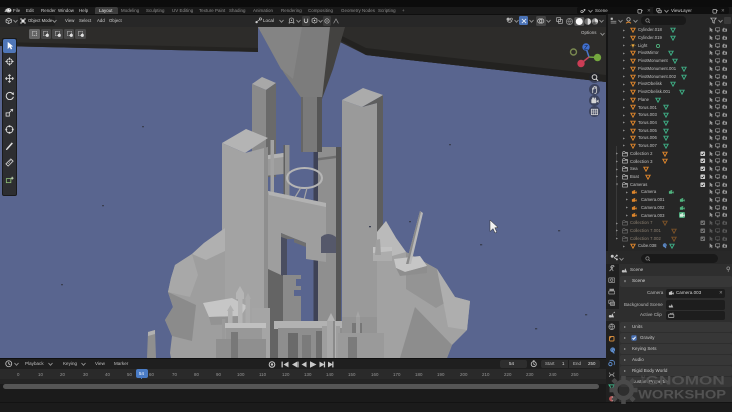  I want to click on svg-text: GNOMON, so click(685, 381).